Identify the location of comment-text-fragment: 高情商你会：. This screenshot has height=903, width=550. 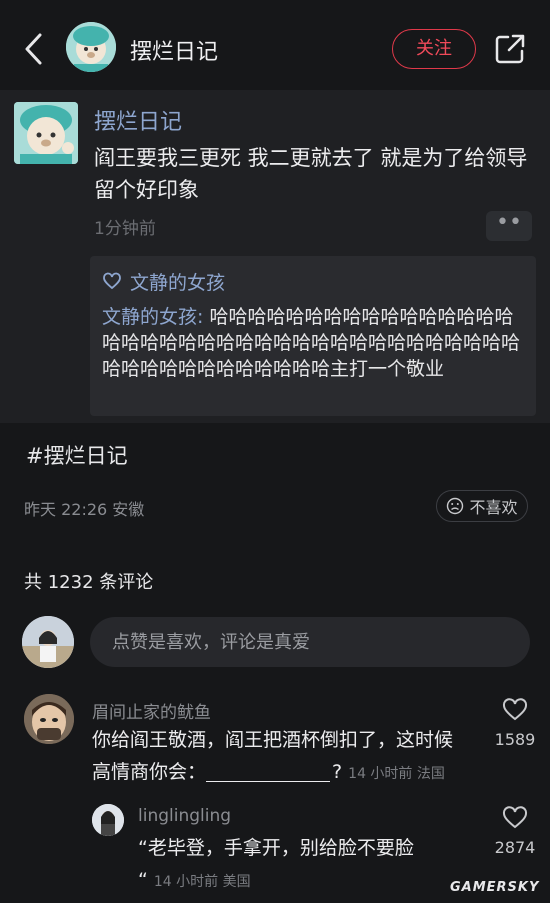
(149, 772).